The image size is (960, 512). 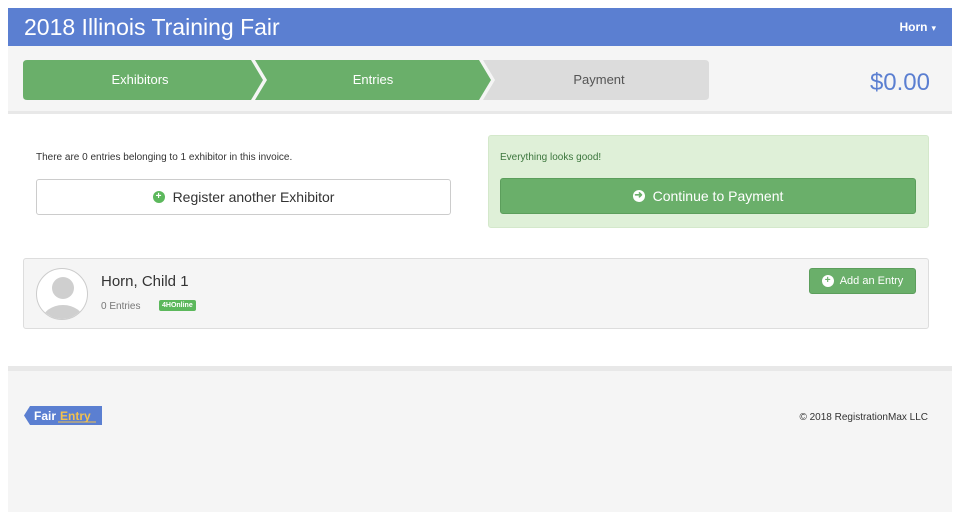 I want to click on checkout-progress-bar: Exhibitors Entries Payment $0.00, so click(x=480, y=80).